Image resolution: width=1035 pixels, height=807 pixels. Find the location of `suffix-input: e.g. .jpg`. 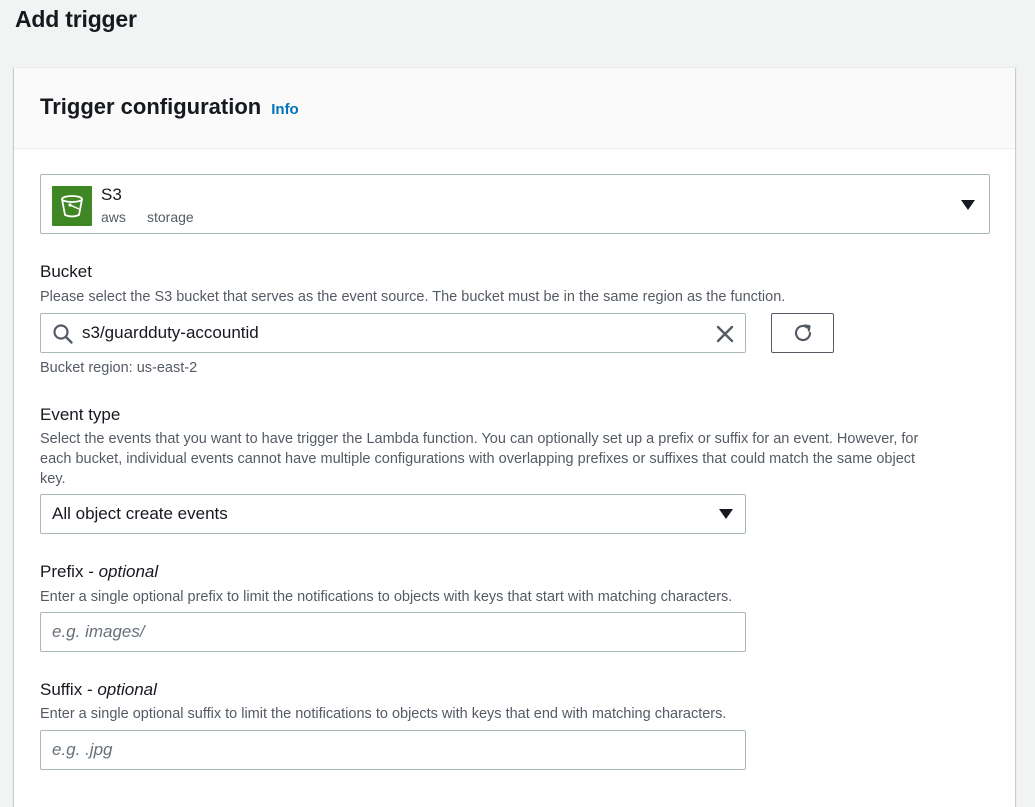

suffix-input: e.g. .jpg is located at coordinates (393, 750).